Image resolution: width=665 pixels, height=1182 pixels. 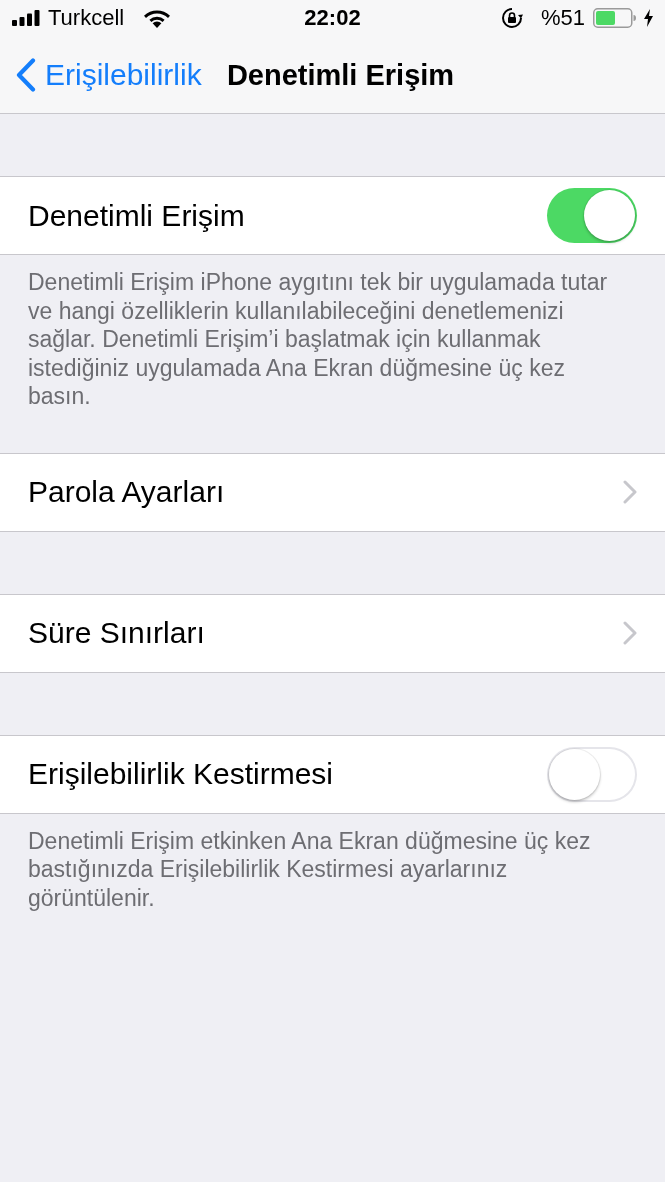 I want to click on status-time: 22:02, so click(x=332, y=18).